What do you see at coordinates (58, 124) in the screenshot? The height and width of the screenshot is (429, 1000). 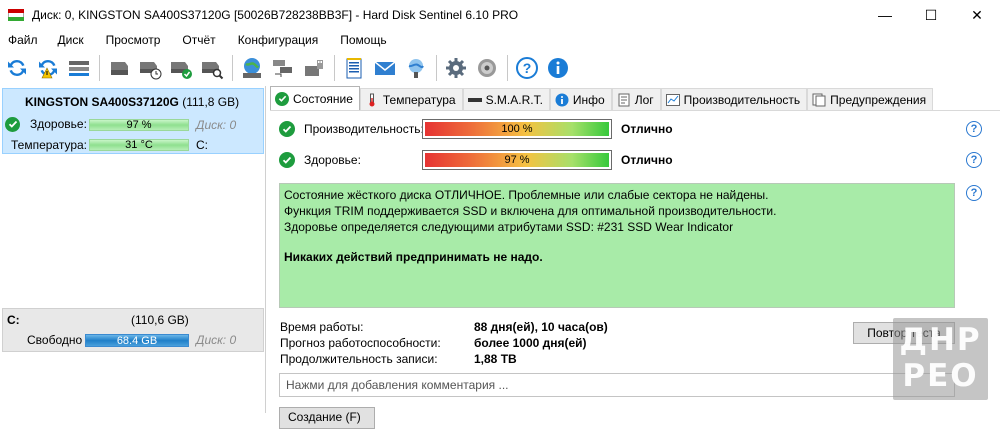 I see `disk-health-label: Здоровье:` at bounding box center [58, 124].